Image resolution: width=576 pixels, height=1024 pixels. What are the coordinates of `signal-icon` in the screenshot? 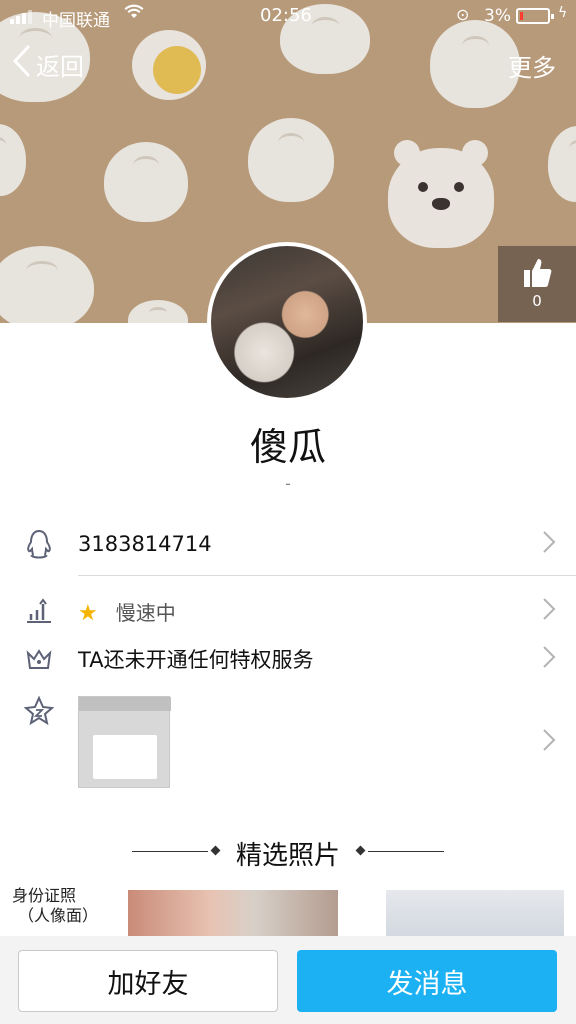 It's located at (21, 17).